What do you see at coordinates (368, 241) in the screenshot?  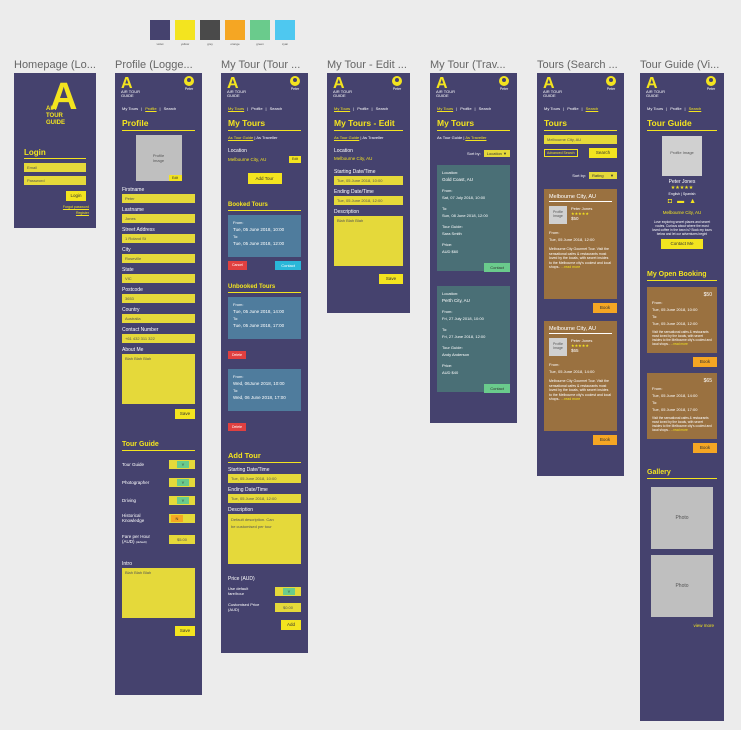 I see `description-input: Blah Blah Blah` at bounding box center [368, 241].